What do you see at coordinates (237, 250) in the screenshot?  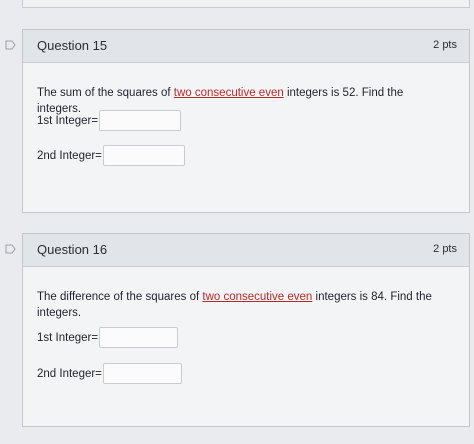 I see `question-header: Question 16 2 pts` at bounding box center [237, 250].